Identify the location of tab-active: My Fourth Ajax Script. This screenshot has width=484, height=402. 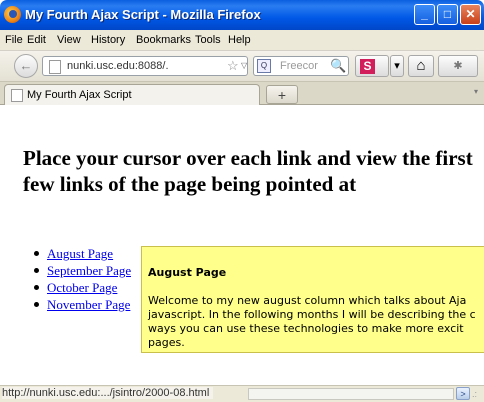
(132, 94).